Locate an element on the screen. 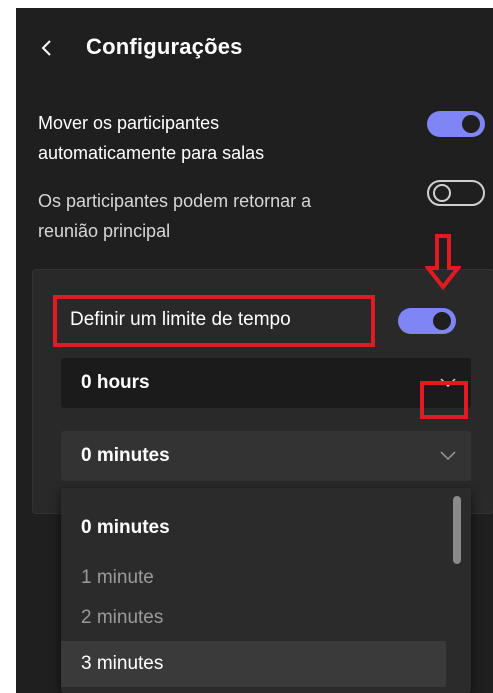  chevron-down-icon is located at coordinates (448, 455).